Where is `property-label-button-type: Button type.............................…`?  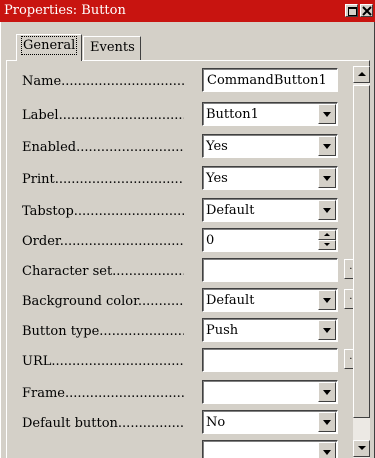 property-label-button-type: Button type.............................… is located at coordinates (103, 331).